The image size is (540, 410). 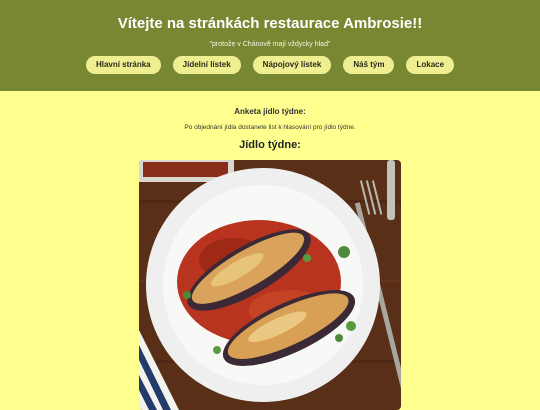 I want to click on nav-location-button: Lokace, so click(x=430, y=65).